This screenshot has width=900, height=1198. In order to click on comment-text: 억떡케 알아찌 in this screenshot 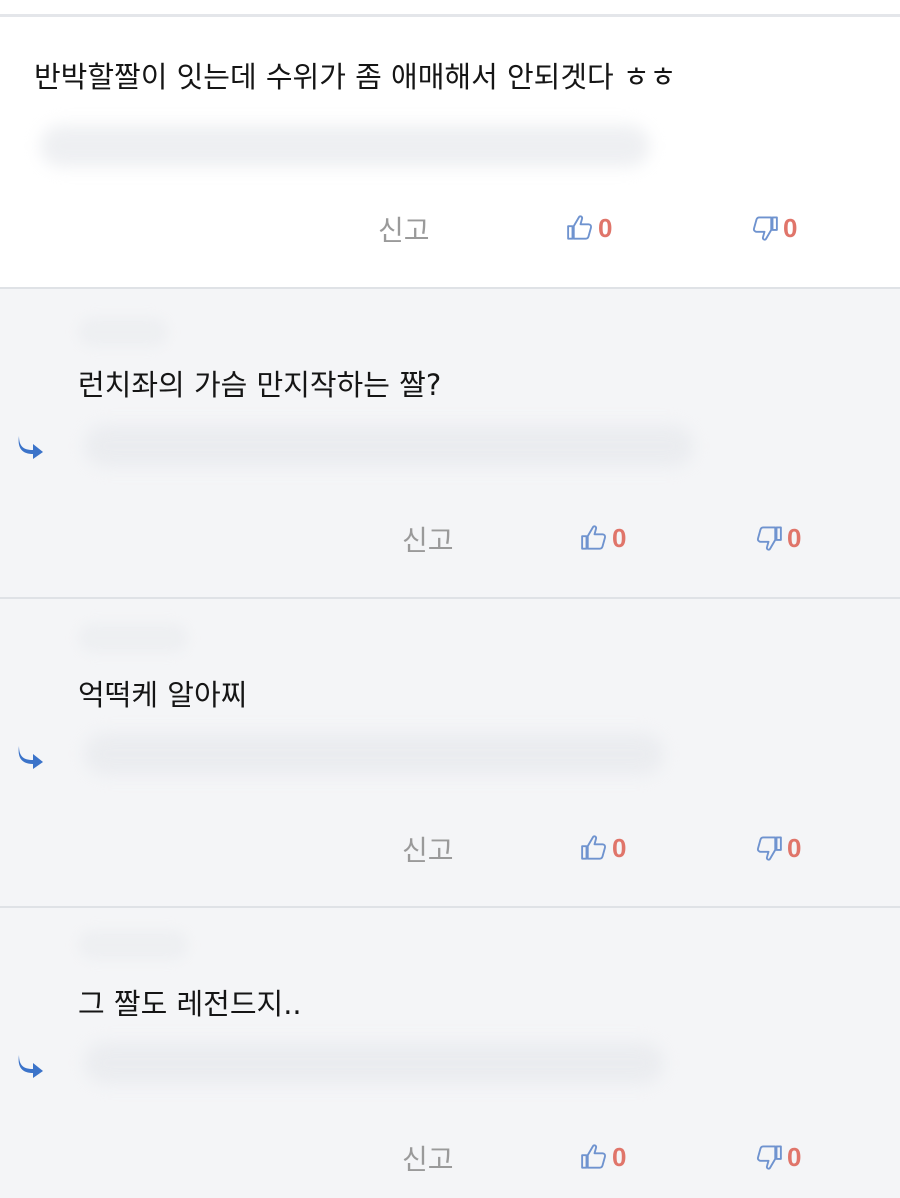, I will do `click(163, 695)`.